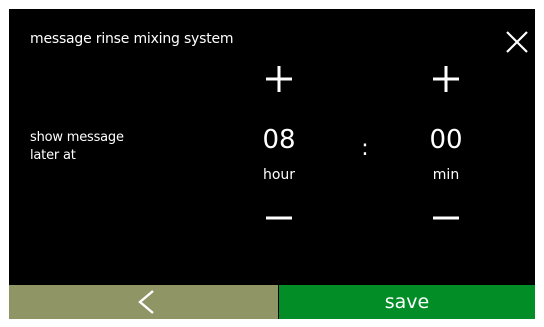 This screenshot has height=327, width=544. Describe the element at coordinates (279, 140) in the screenshot. I see `hour-value: 08` at that location.